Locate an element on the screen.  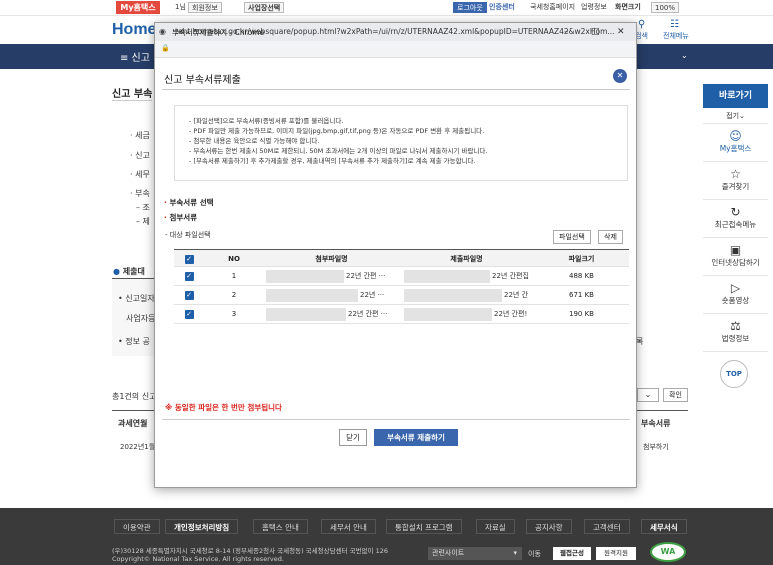
select-file-button: 파일선택 is located at coordinates (572, 237).